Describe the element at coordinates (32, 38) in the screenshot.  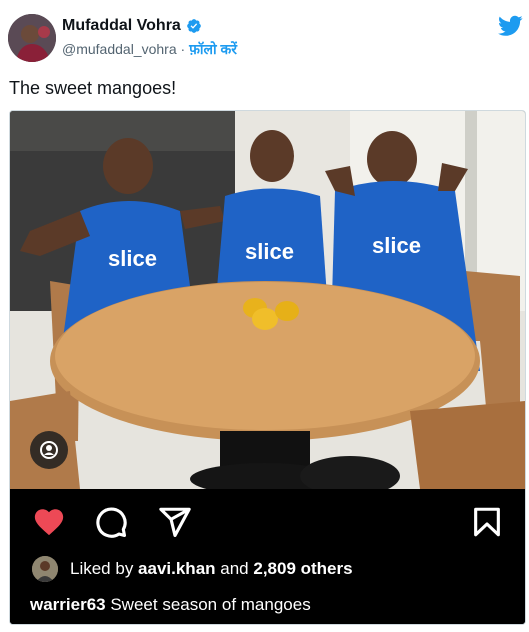
I see `author-avatar` at that location.